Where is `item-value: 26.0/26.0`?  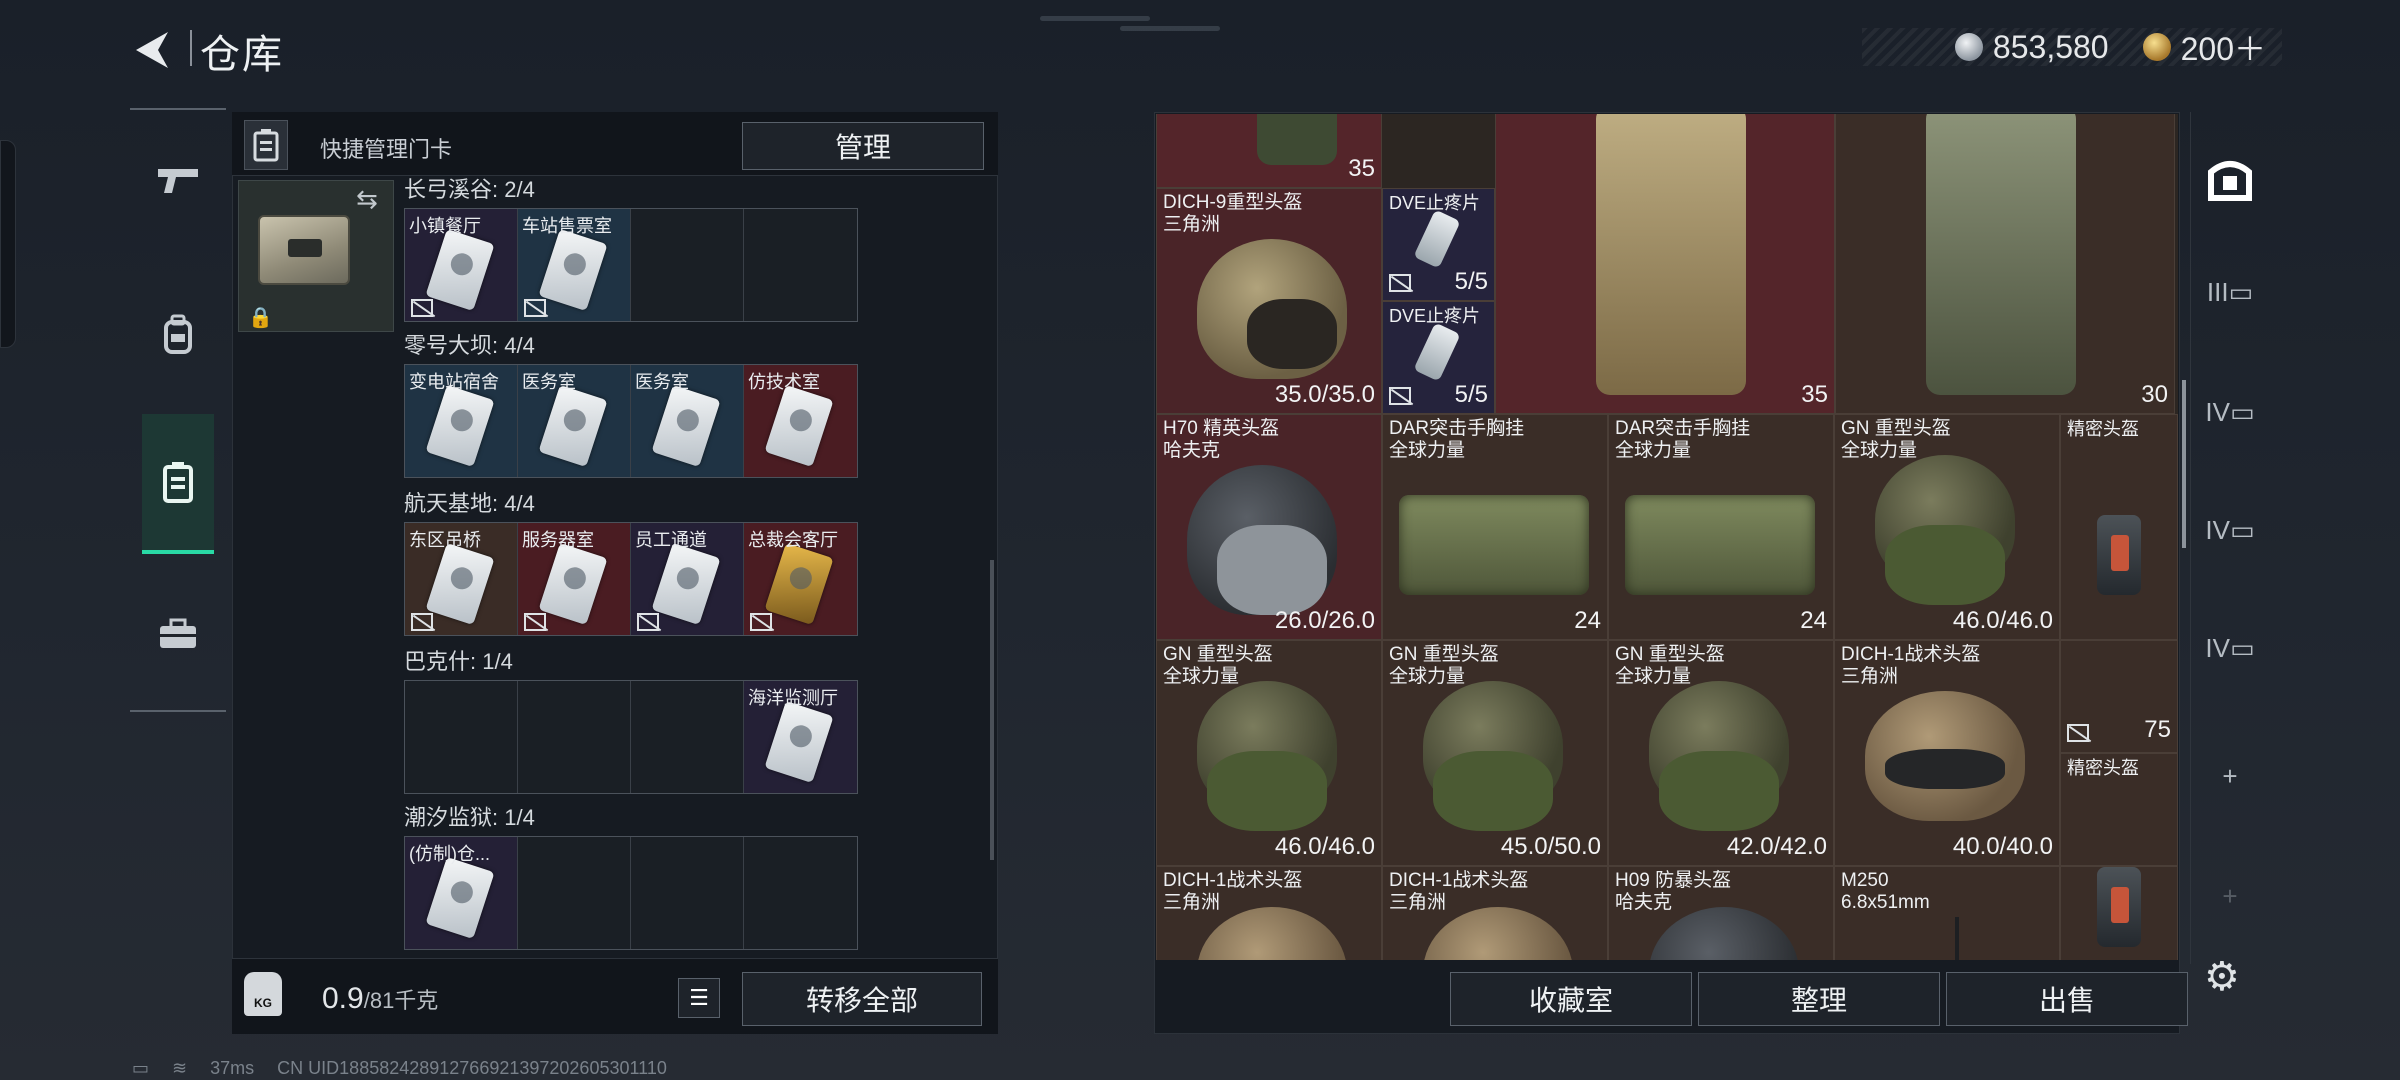 item-value: 26.0/26.0 is located at coordinates (1324, 620).